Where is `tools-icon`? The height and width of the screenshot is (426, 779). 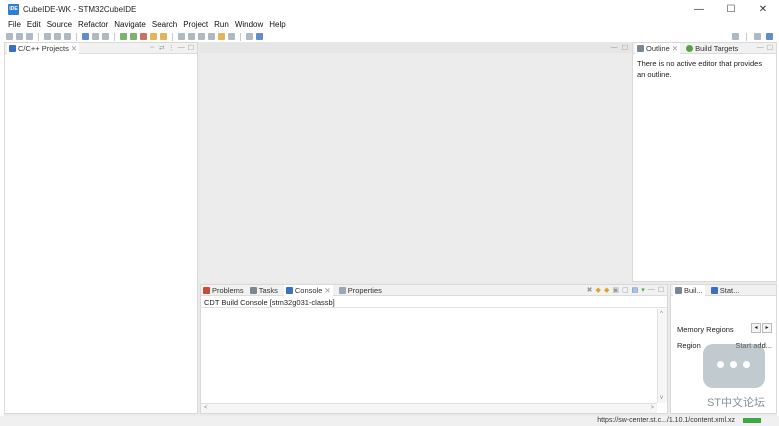 tools-icon is located at coordinates (105, 36).